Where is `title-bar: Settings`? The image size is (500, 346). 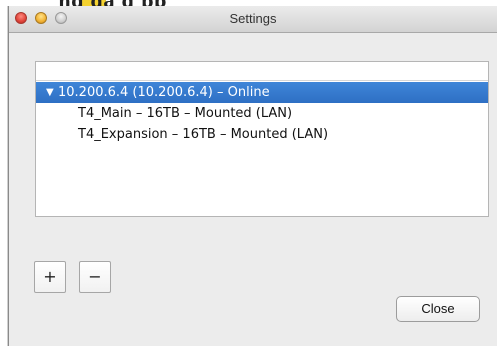 title-bar: Settings is located at coordinates (253, 19).